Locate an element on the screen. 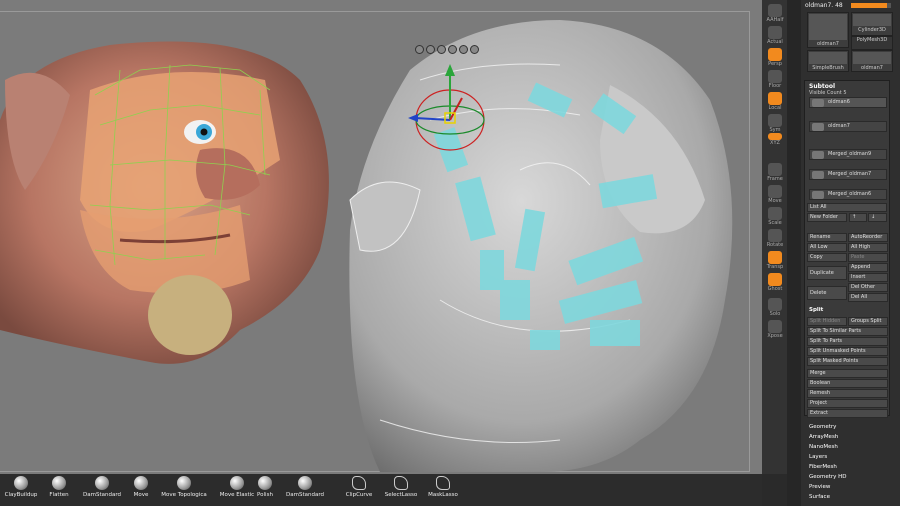 This screenshot has height=506, width=900. shelf-local: Local is located at coordinates (775, 101).